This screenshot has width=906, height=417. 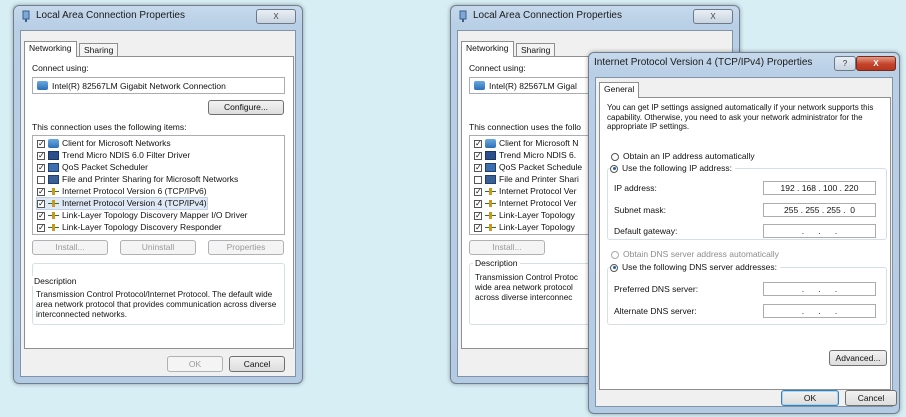 What do you see at coordinates (158, 247) in the screenshot?
I see `uninstall-button: Uninstall` at bounding box center [158, 247].